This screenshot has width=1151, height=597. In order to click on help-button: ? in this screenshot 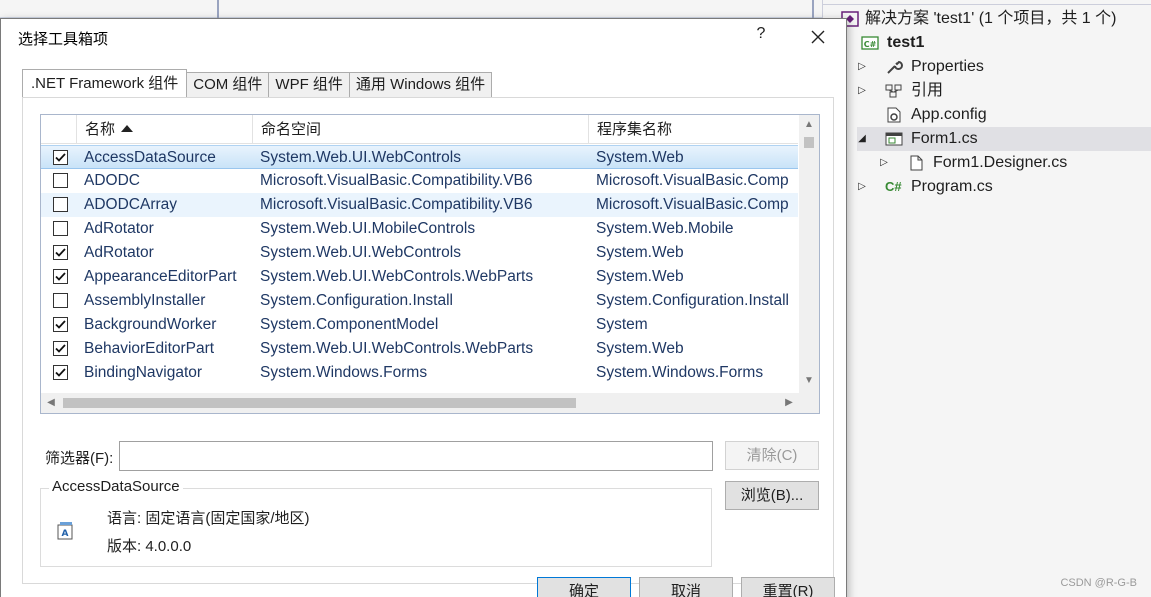, I will do `click(761, 37)`.